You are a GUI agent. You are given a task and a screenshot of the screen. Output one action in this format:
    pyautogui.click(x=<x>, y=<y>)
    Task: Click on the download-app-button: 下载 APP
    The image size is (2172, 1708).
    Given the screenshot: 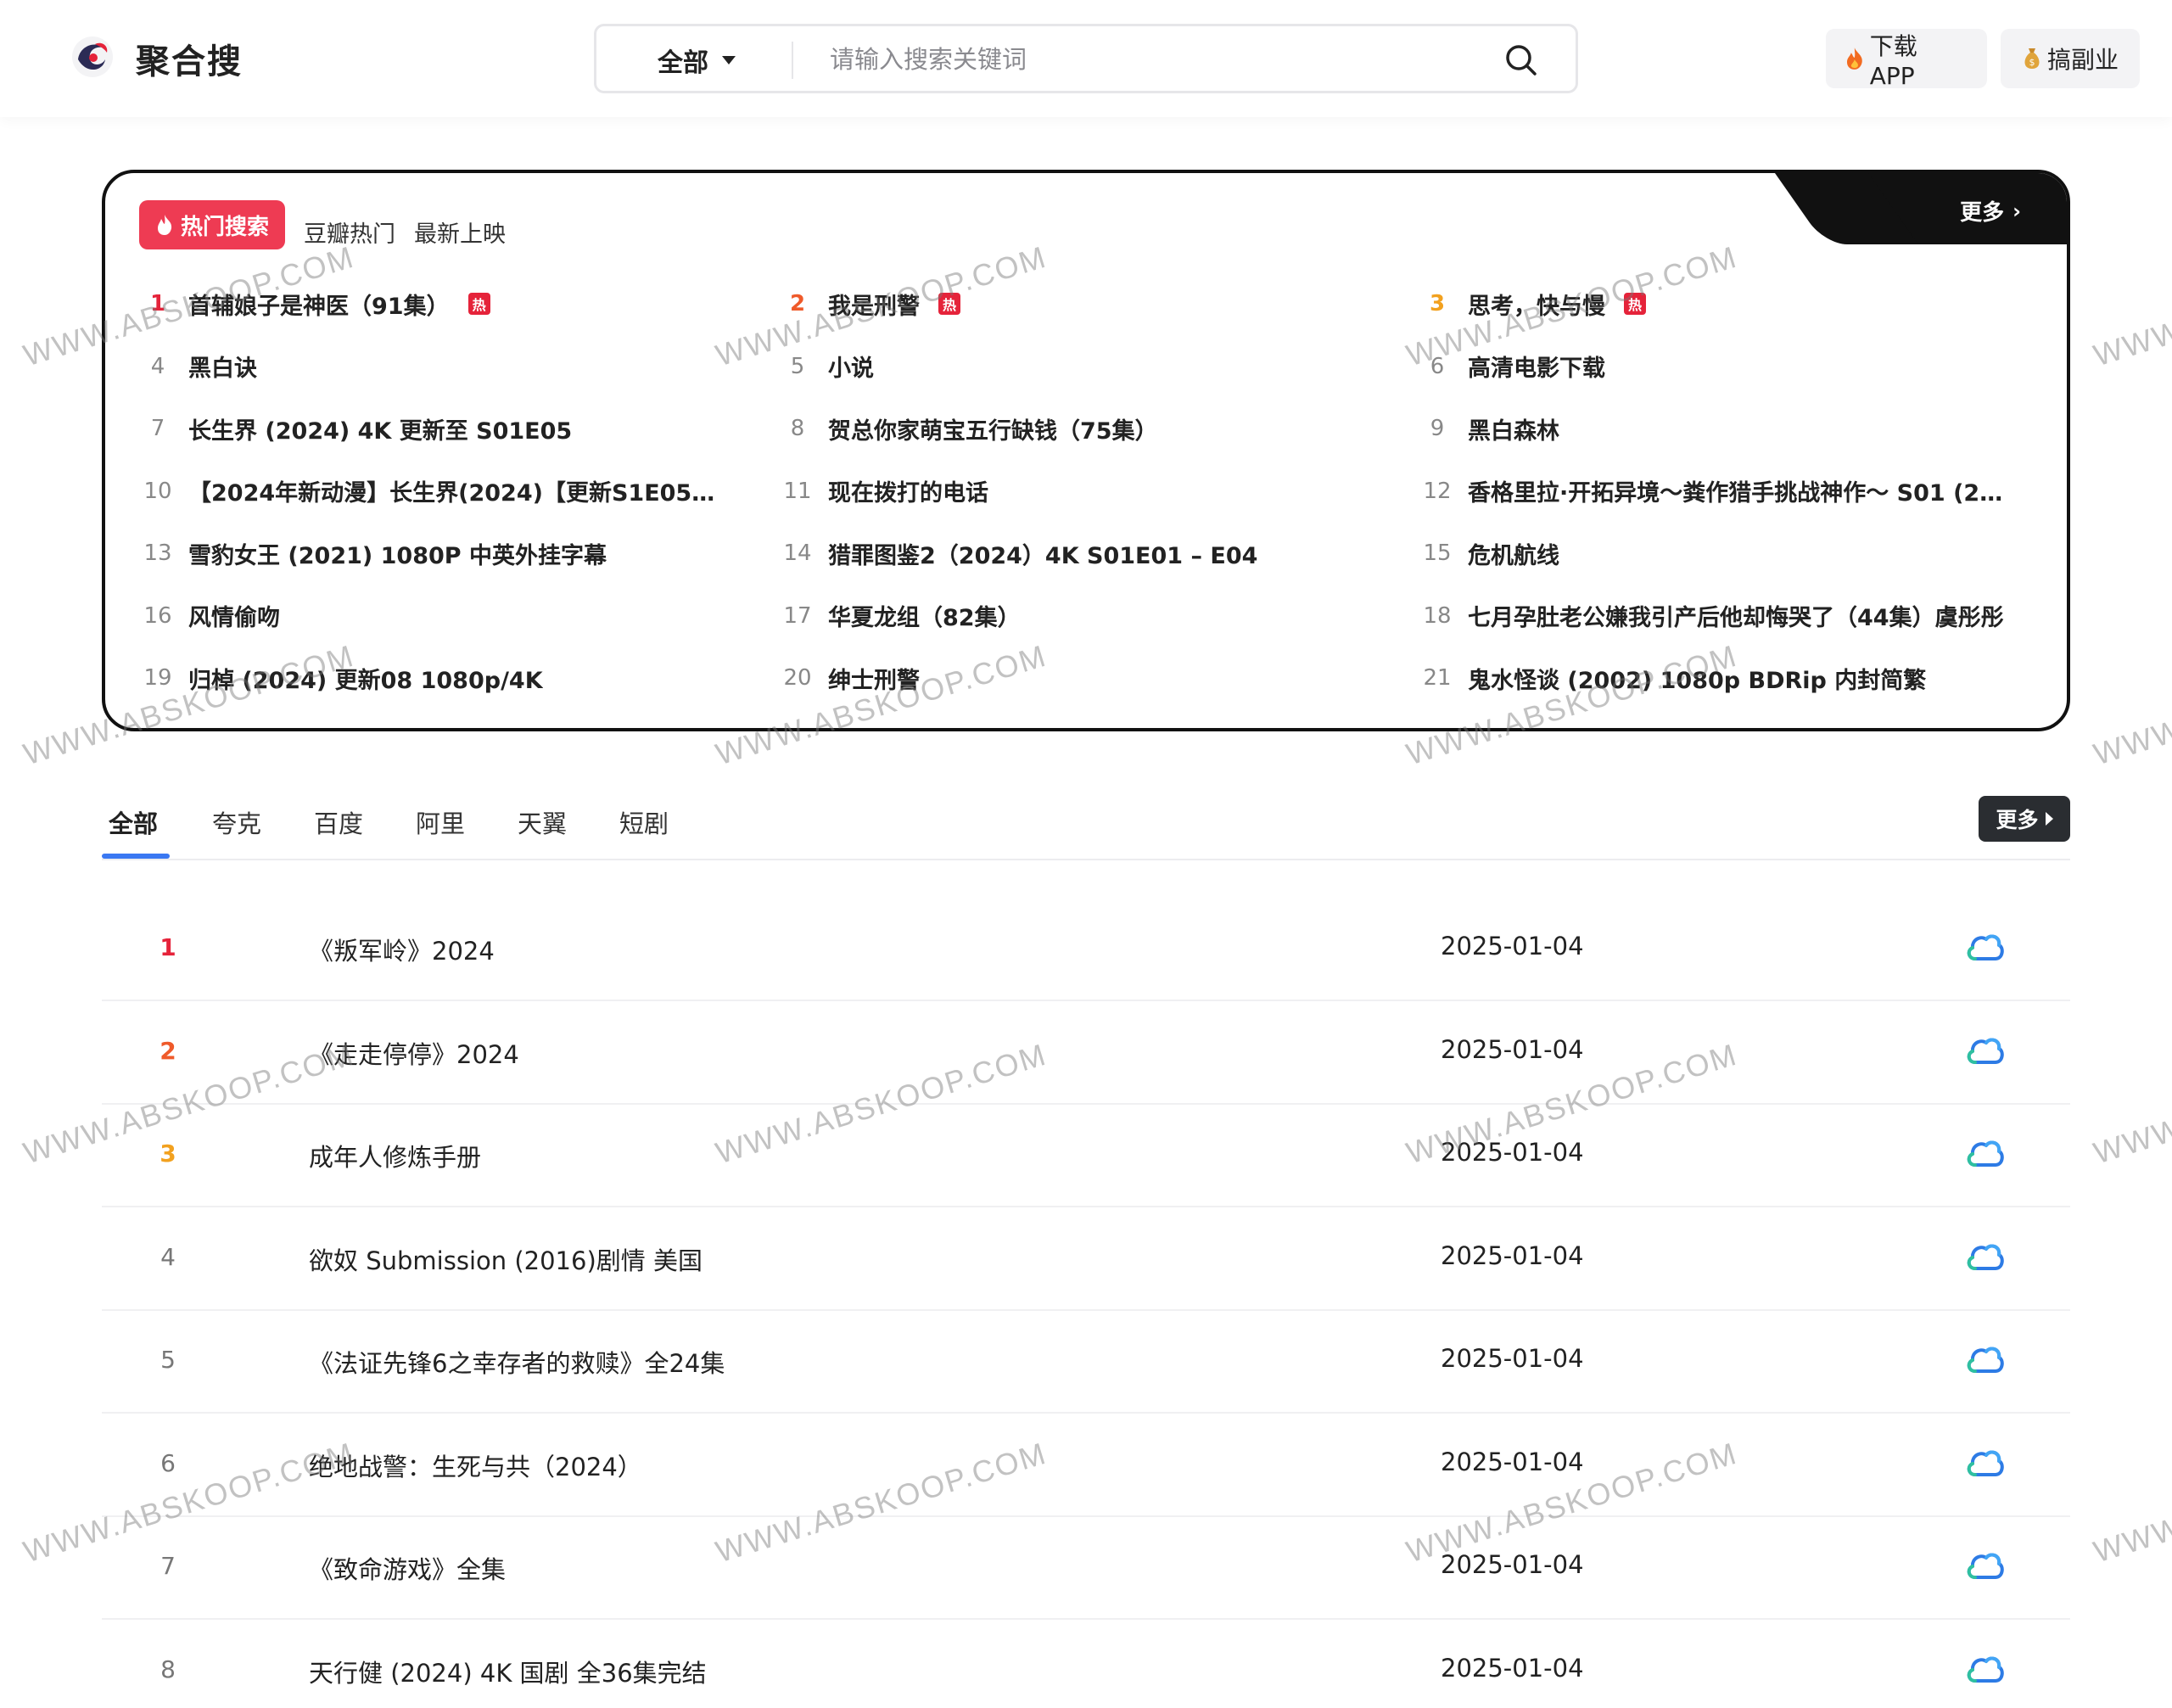 What is the action you would take?
    pyautogui.click(x=1906, y=59)
    